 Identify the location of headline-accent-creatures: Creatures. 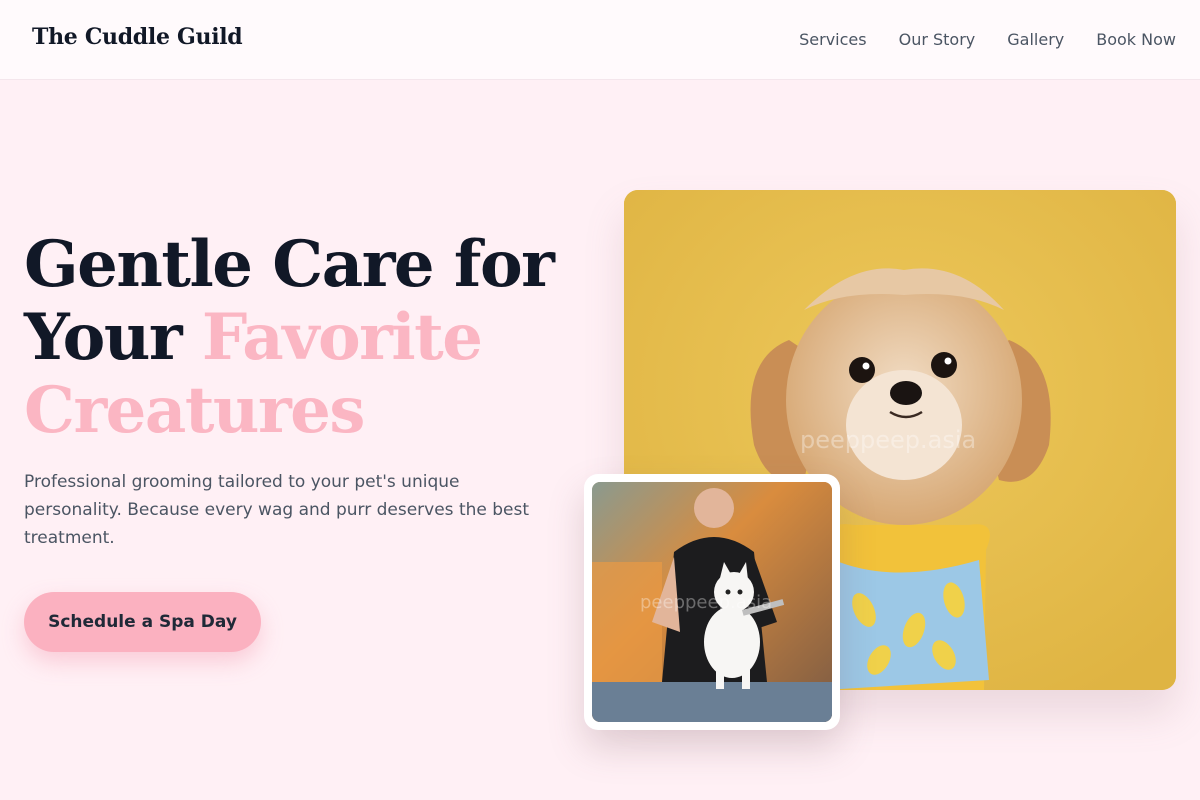
(194, 410).